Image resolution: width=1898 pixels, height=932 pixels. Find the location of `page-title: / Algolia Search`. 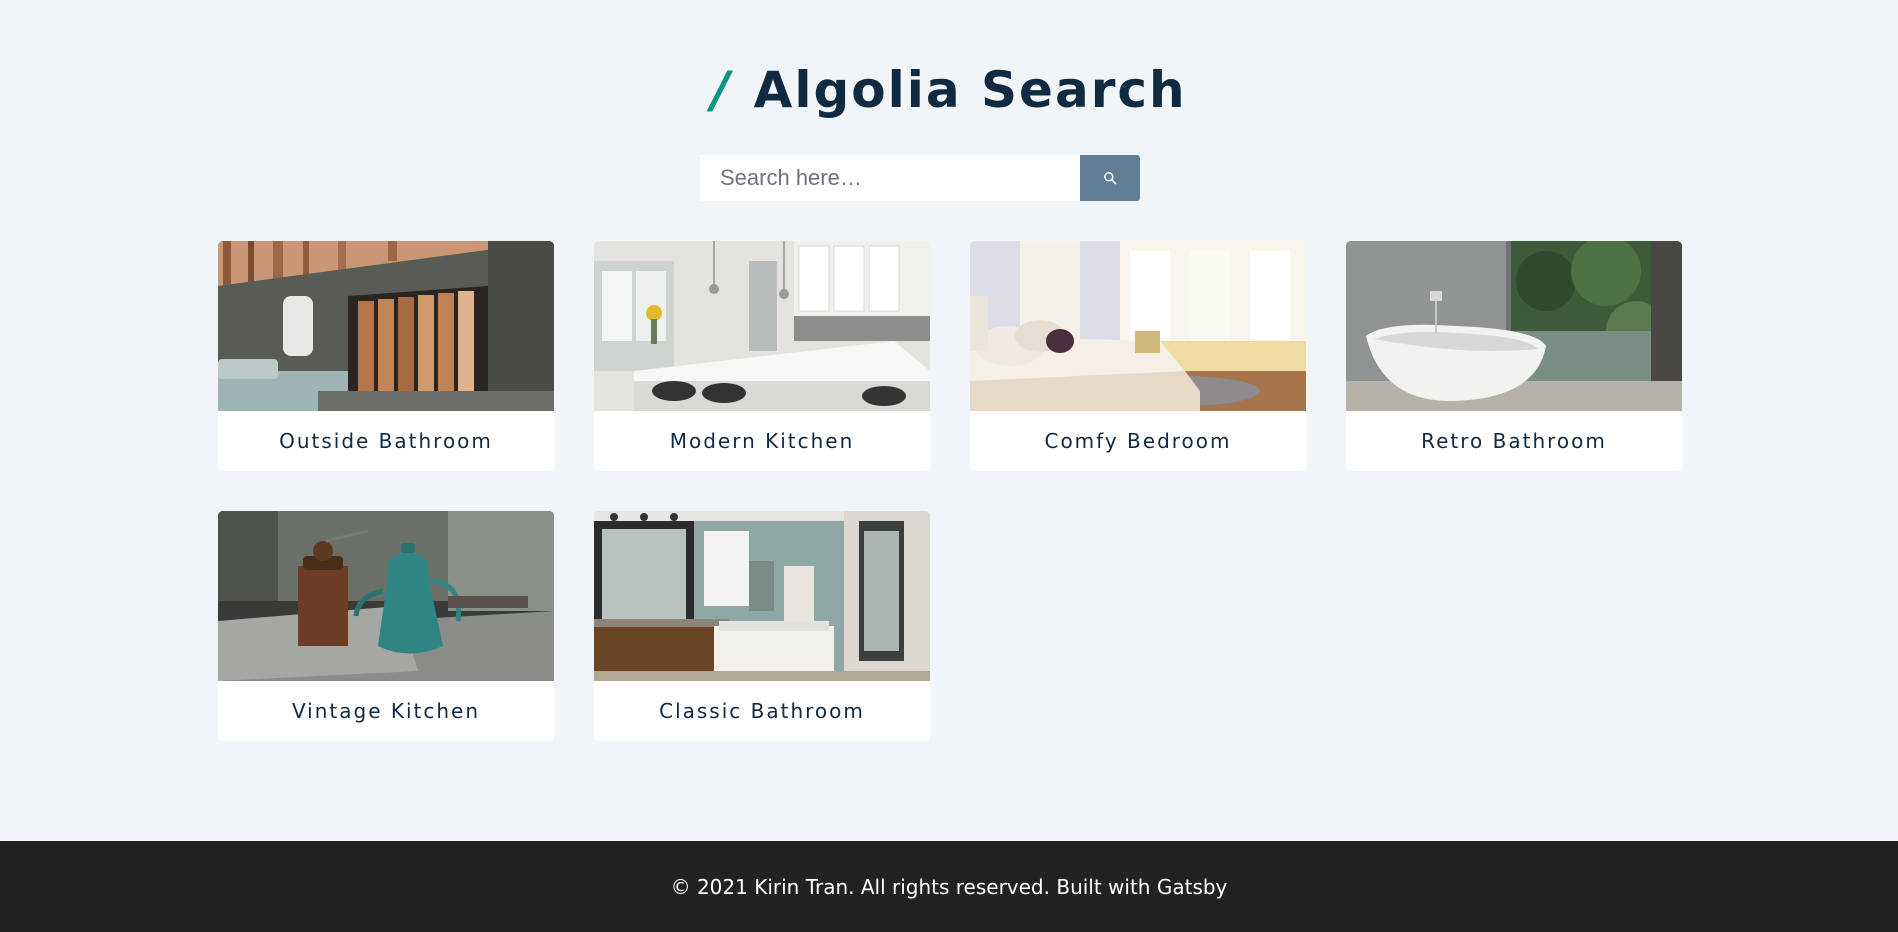

page-title: / Algolia Search is located at coordinates (949, 90).